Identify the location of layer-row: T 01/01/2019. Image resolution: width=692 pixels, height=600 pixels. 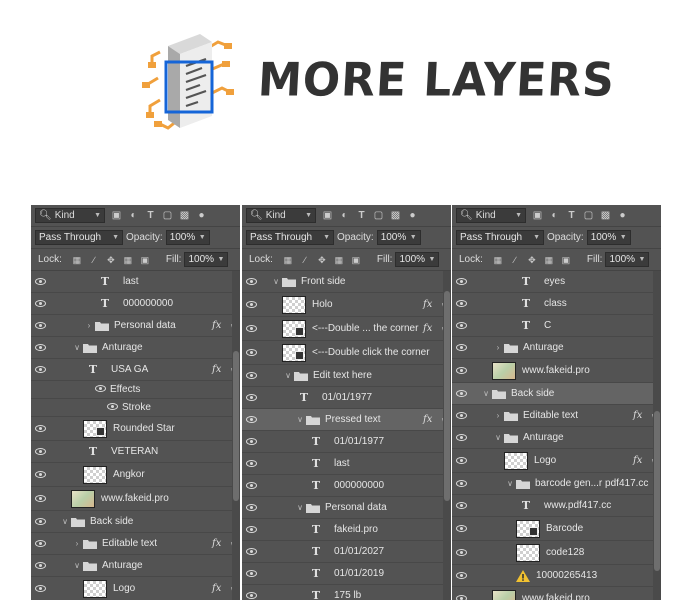
(346, 574).